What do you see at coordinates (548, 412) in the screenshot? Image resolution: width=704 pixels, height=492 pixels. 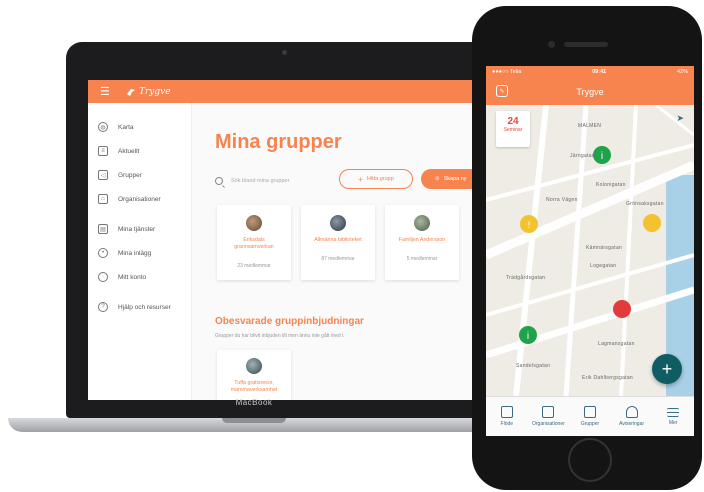 I see `building-icon` at bounding box center [548, 412].